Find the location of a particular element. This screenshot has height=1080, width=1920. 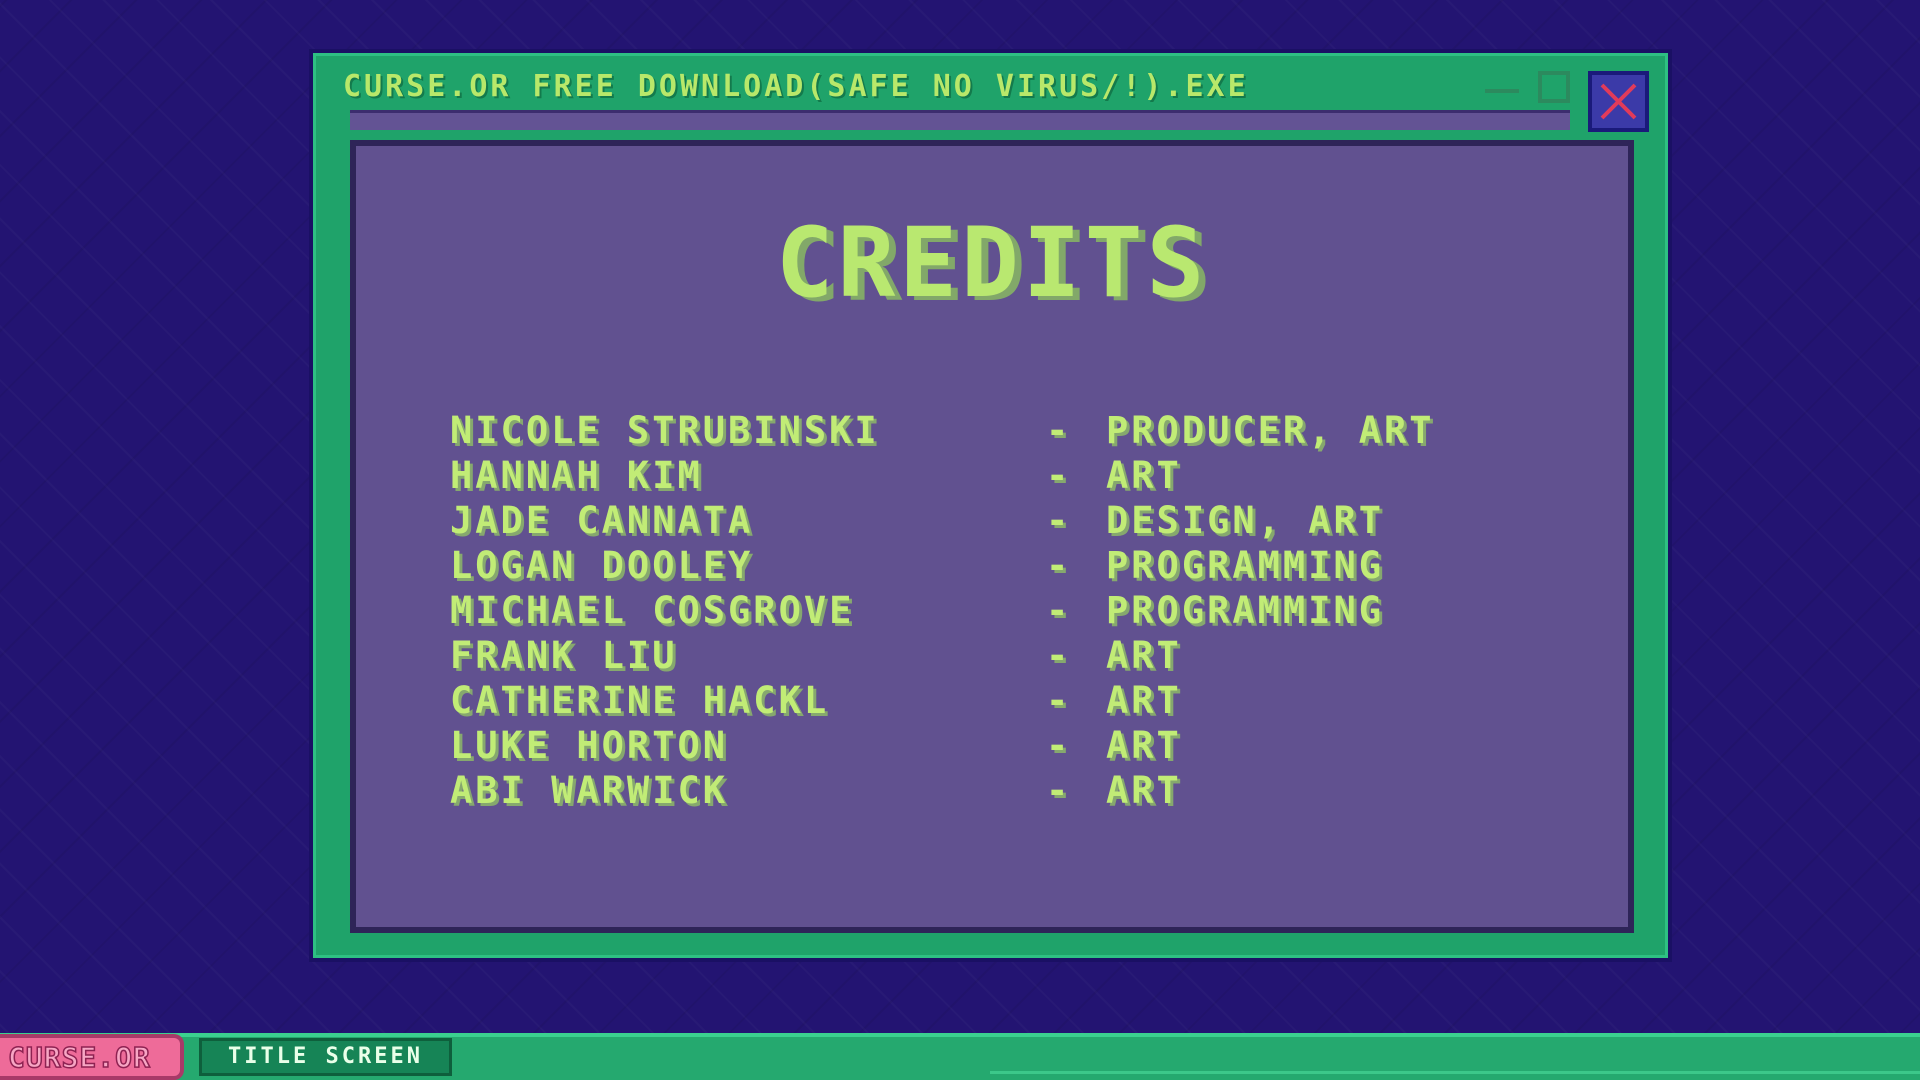

maximize-button is located at coordinates (1554, 87).